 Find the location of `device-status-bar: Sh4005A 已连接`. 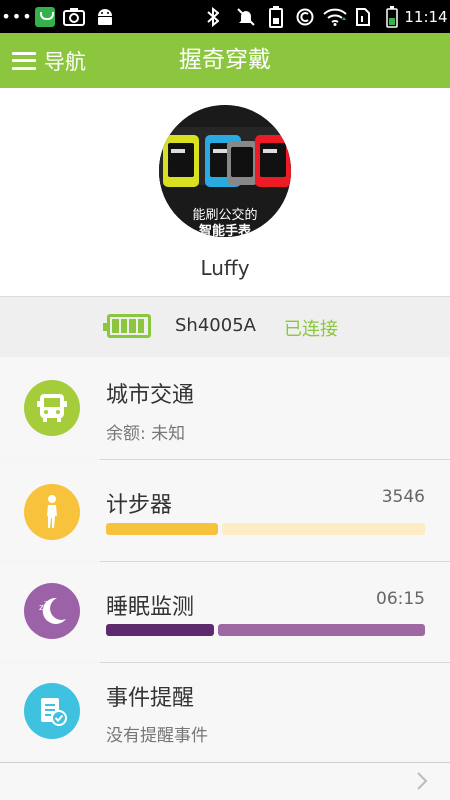

device-status-bar: Sh4005A 已连接 is located at coordinates (225, 327).